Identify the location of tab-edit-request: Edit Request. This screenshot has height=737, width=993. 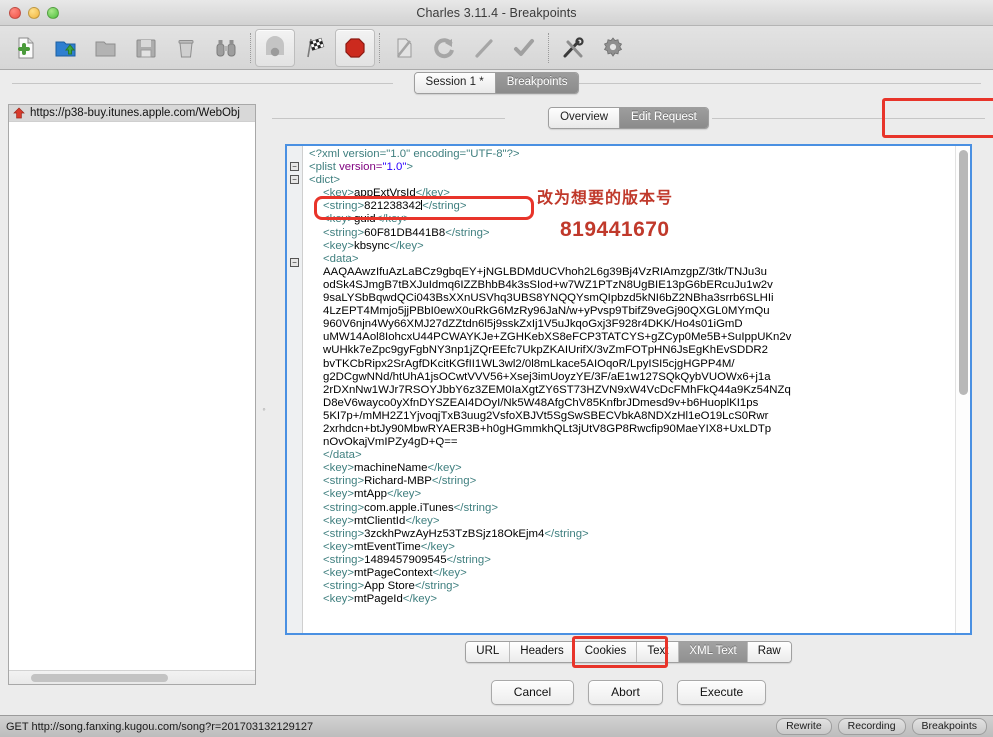
(664, 118).